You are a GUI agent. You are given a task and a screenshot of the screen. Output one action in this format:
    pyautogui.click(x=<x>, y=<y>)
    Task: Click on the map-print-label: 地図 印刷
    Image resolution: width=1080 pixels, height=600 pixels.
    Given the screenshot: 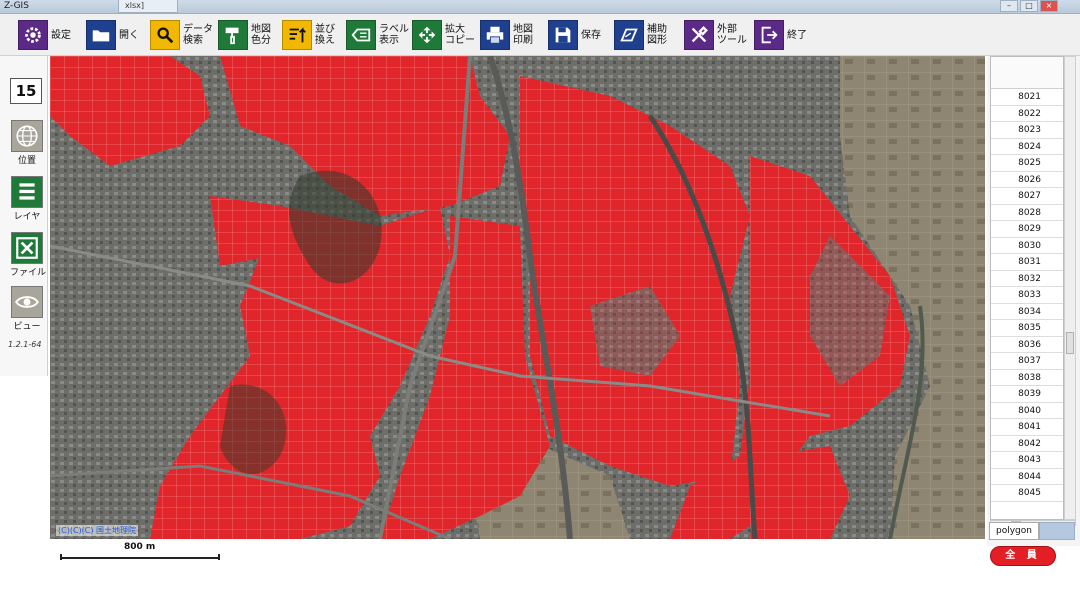 What is the action you would take?
    pyautogui.click(x=523, y=35)
    